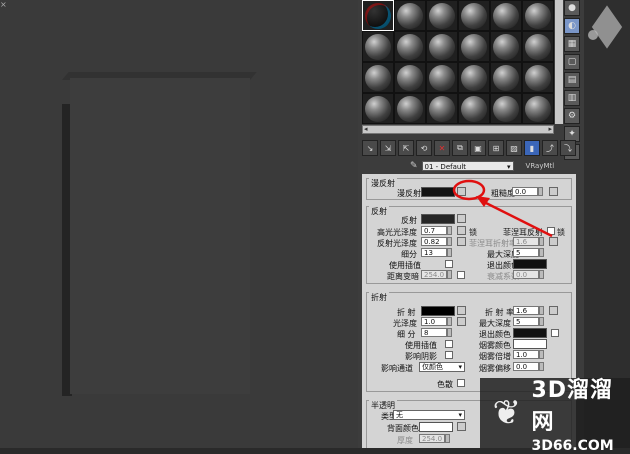  Describe the element at coordinates (541, 321) in the screenshot. I see `refr-max-depth-spinner` at that location.